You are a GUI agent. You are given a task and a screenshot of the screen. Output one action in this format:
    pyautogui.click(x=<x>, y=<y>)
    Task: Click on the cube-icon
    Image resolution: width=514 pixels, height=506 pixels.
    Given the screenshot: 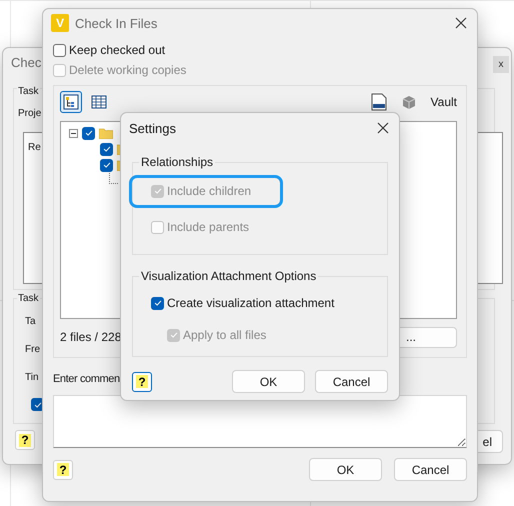 What is the action you would take?
    pyautogui.click(x=408, y=102)
    